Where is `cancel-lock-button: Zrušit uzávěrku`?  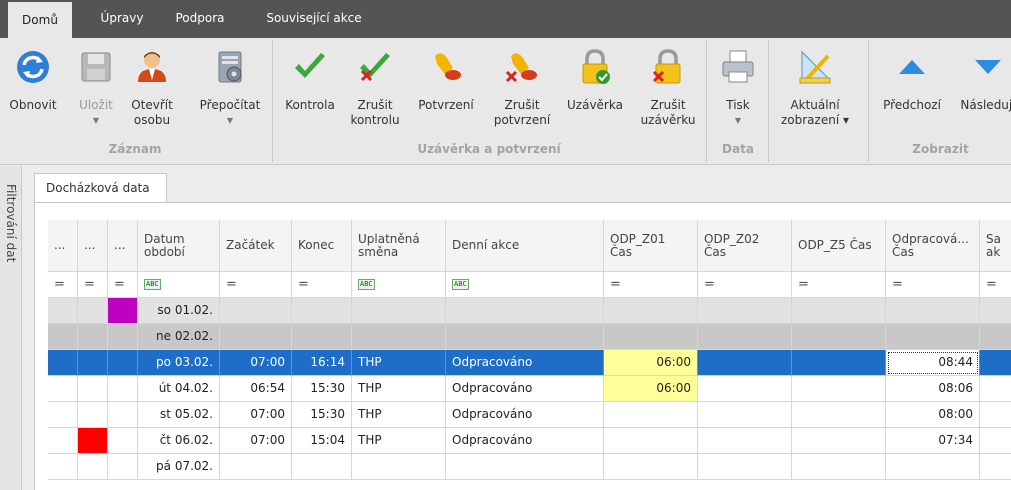 cancel-lock-button: Zrušit uzávěrku is located at coordinates (668, 92).